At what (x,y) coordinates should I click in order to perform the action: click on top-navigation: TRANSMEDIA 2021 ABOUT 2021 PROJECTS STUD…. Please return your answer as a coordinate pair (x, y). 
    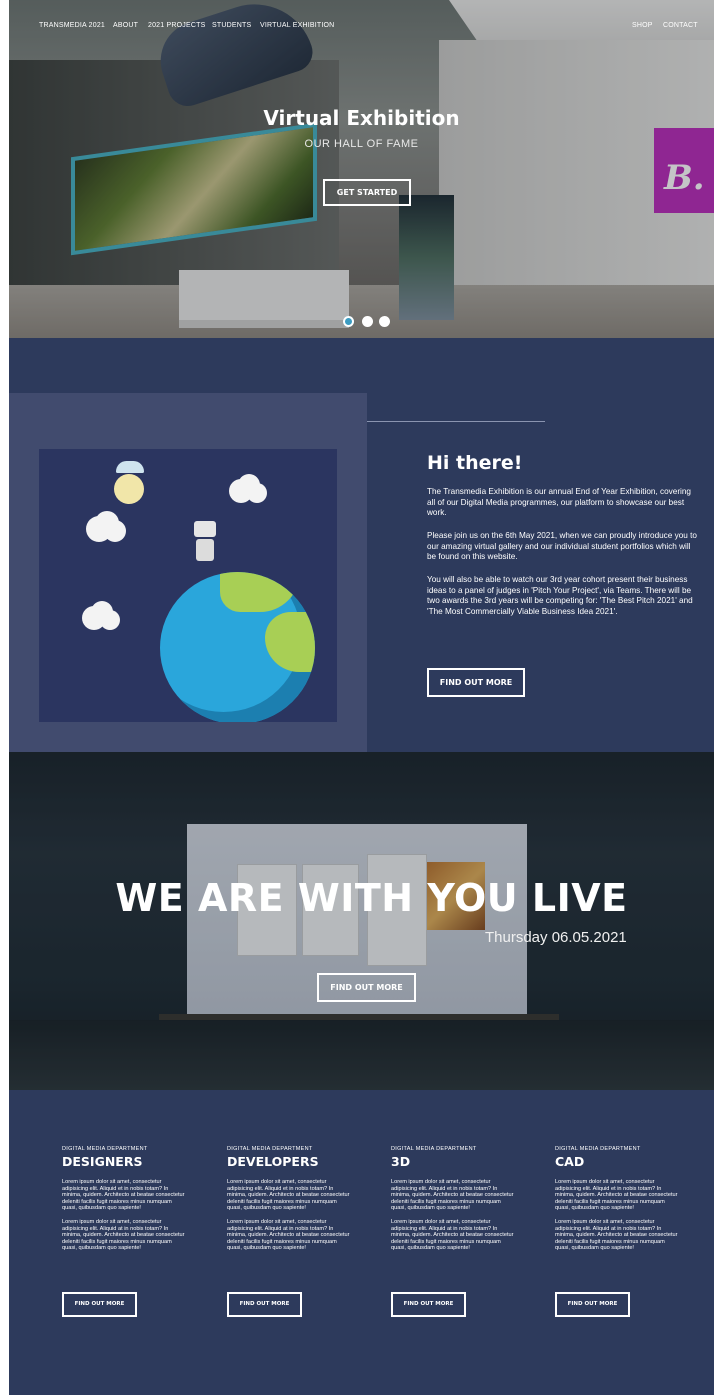
    Looking at the image, I should click on (361, 29).